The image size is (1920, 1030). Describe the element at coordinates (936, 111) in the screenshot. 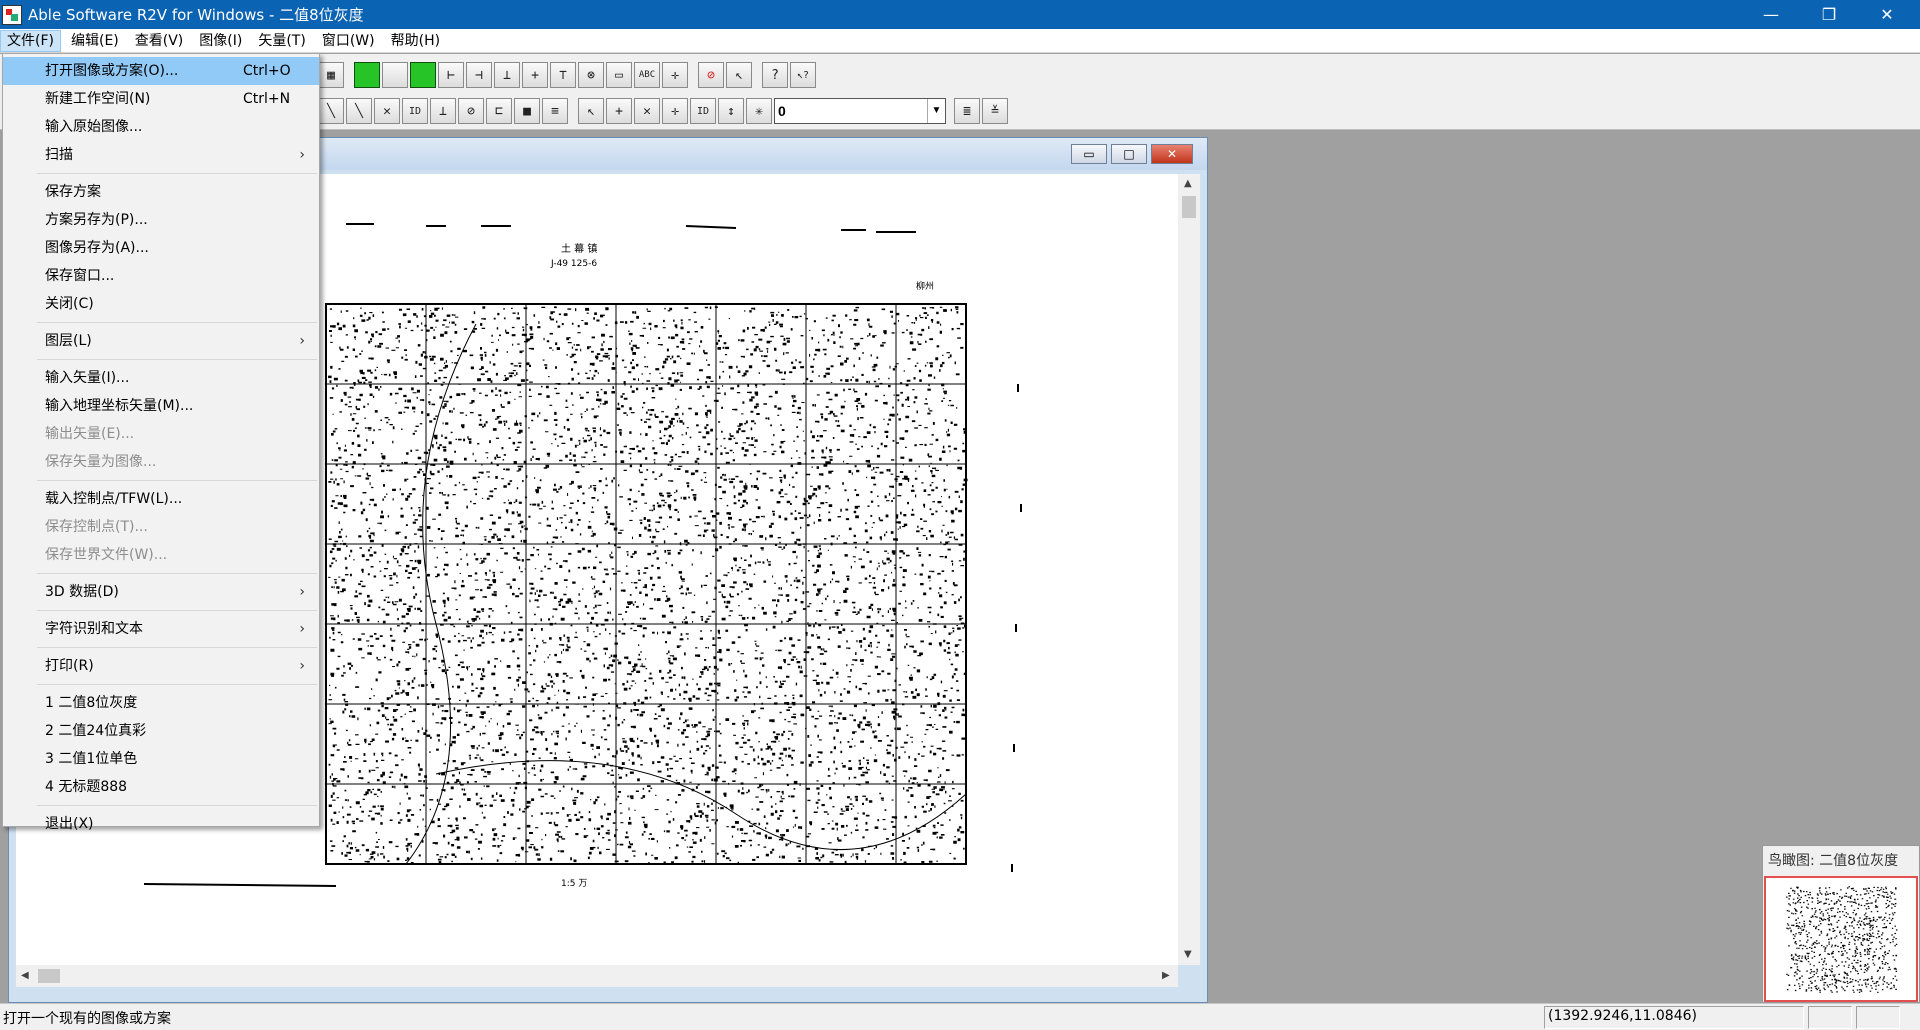

I see `chevron-down-icon: ▼` at that location.